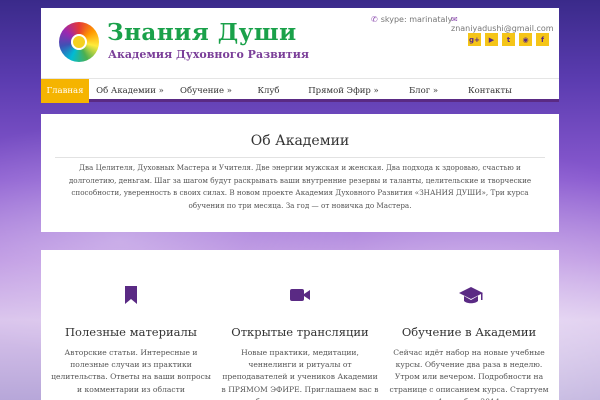 The height and width of the screenshot is (400, 600). Describe the element at coordinates (300, 332) in the screenshot. I see `feature-title: Открытые трансляции` at that location.